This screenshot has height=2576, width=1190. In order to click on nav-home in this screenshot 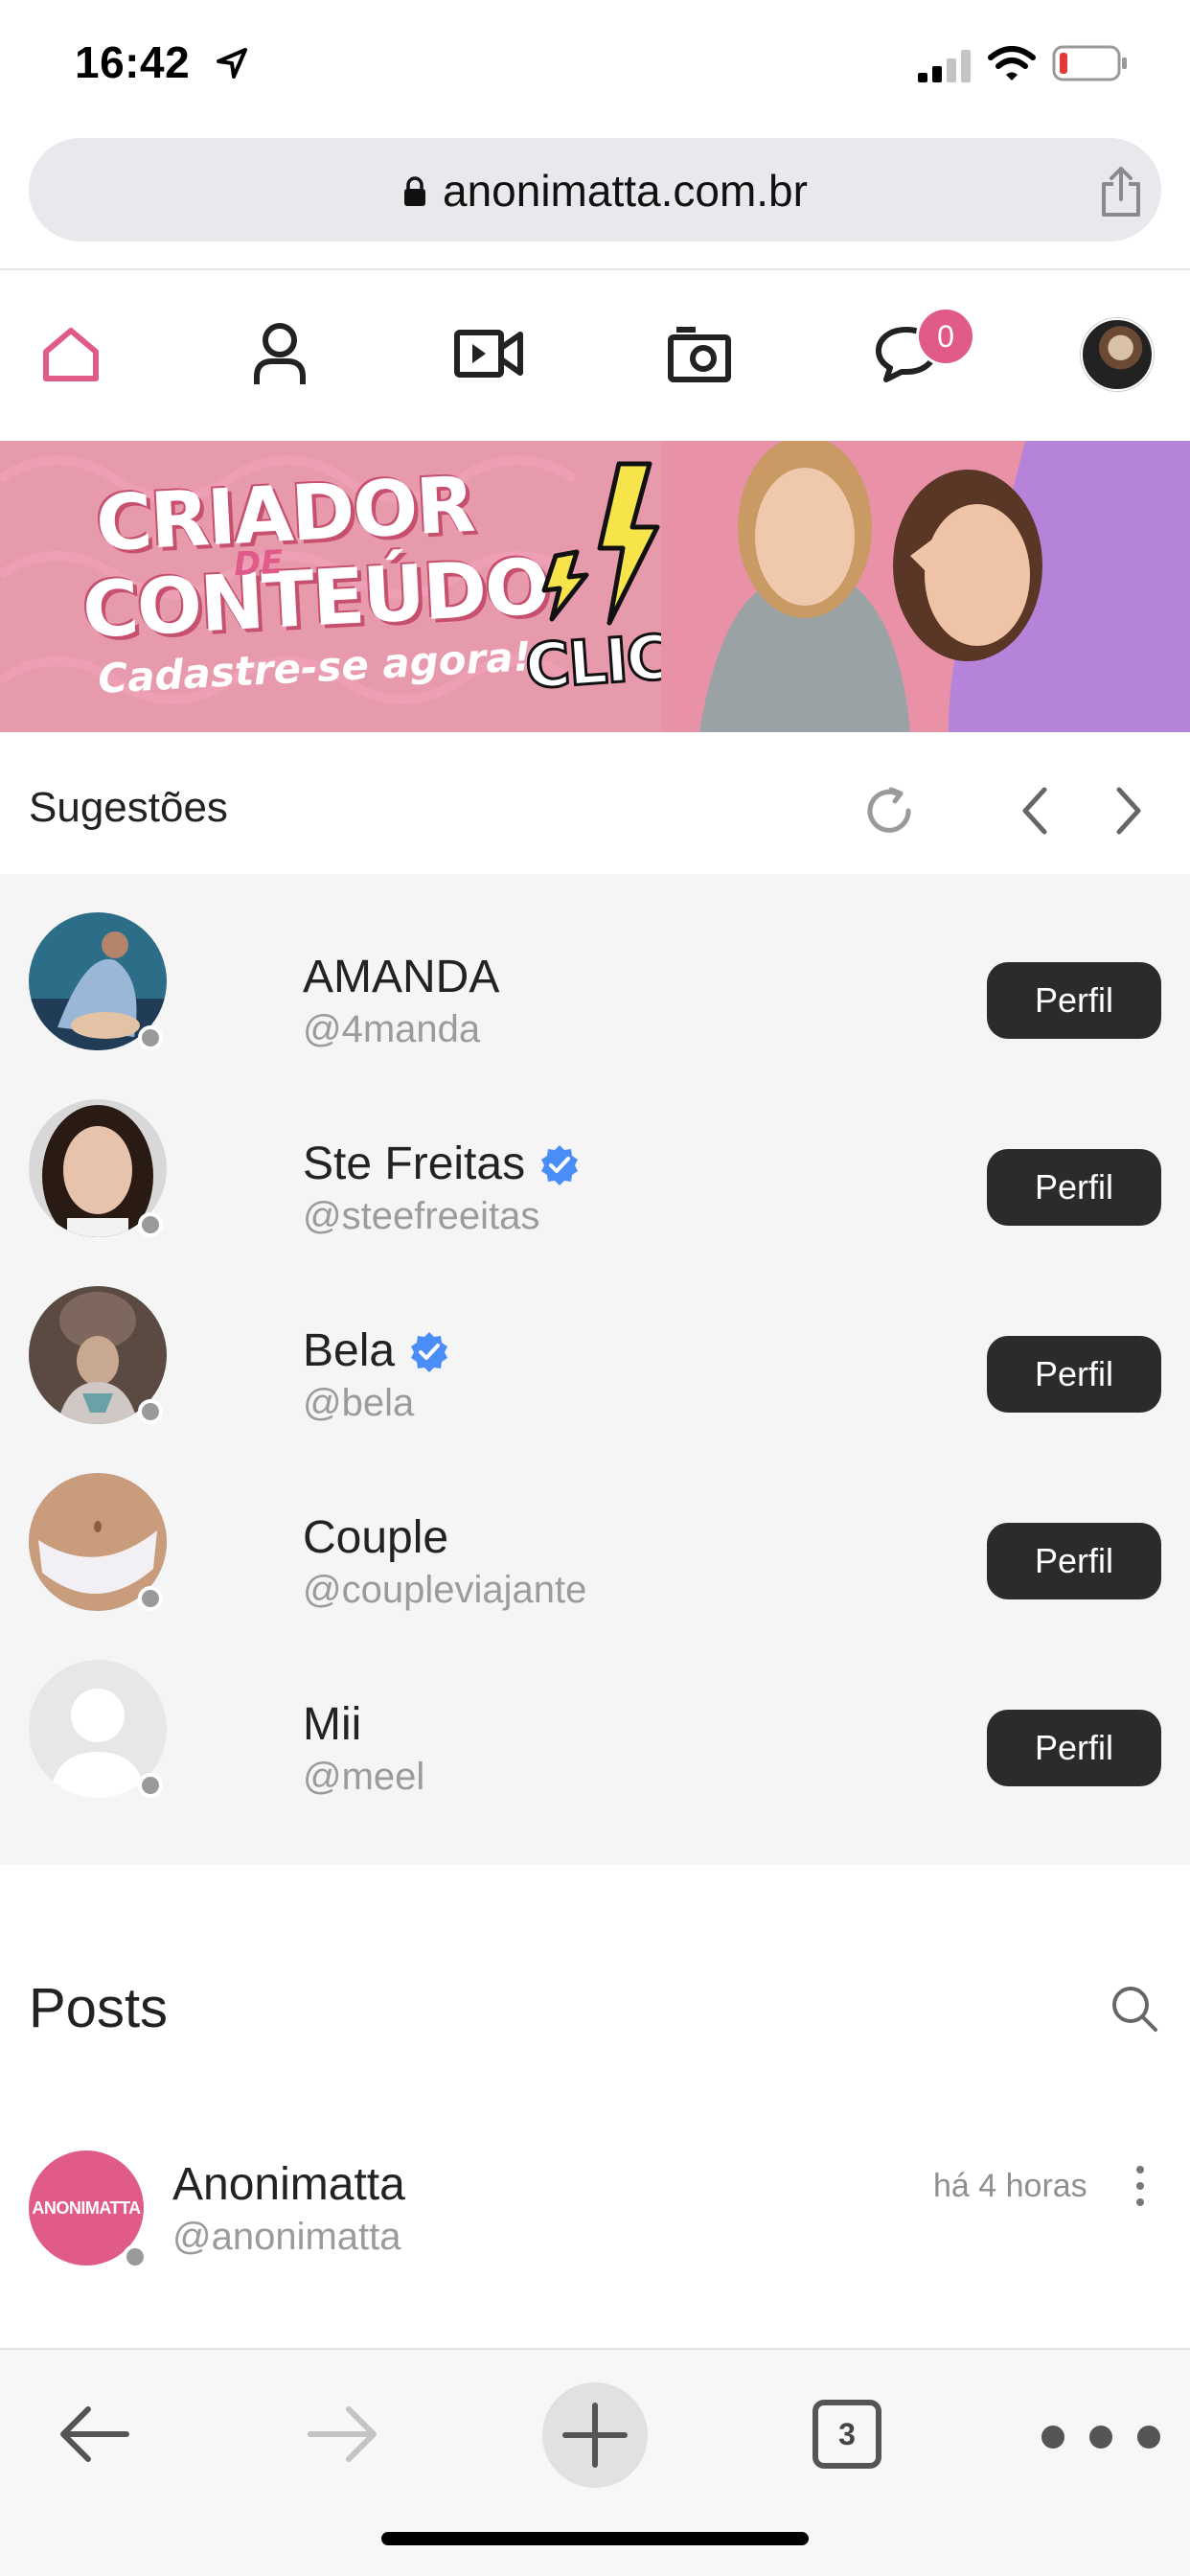, I will do `click(71, 353)`.